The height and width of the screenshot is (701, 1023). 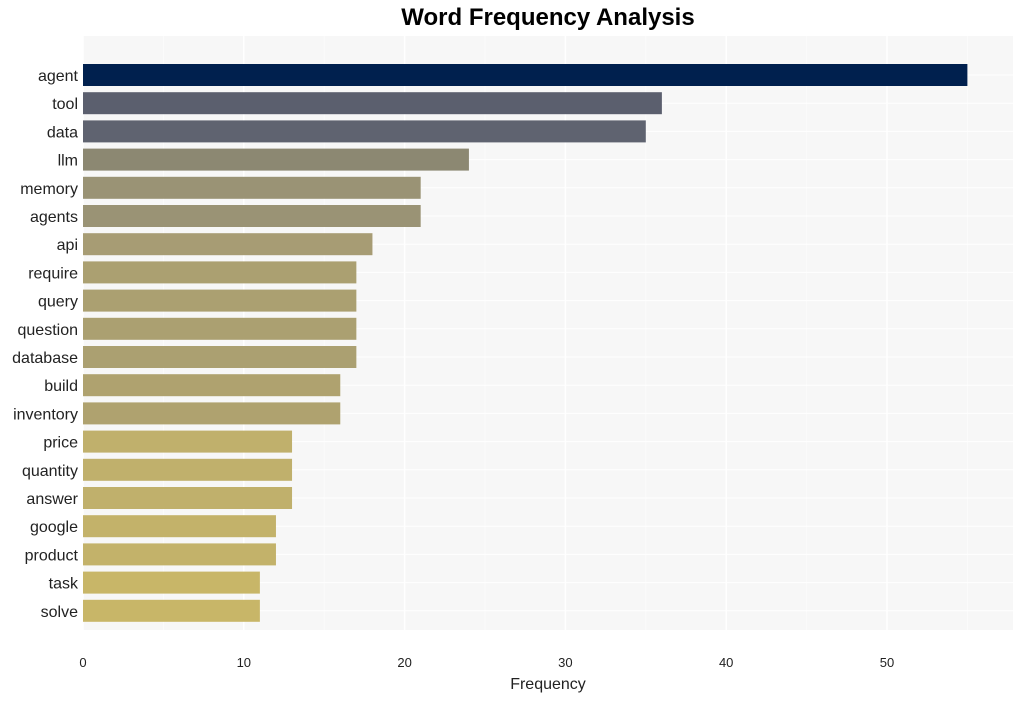 I want to click on y-tick-label: solve, so click(x=59, y=612).